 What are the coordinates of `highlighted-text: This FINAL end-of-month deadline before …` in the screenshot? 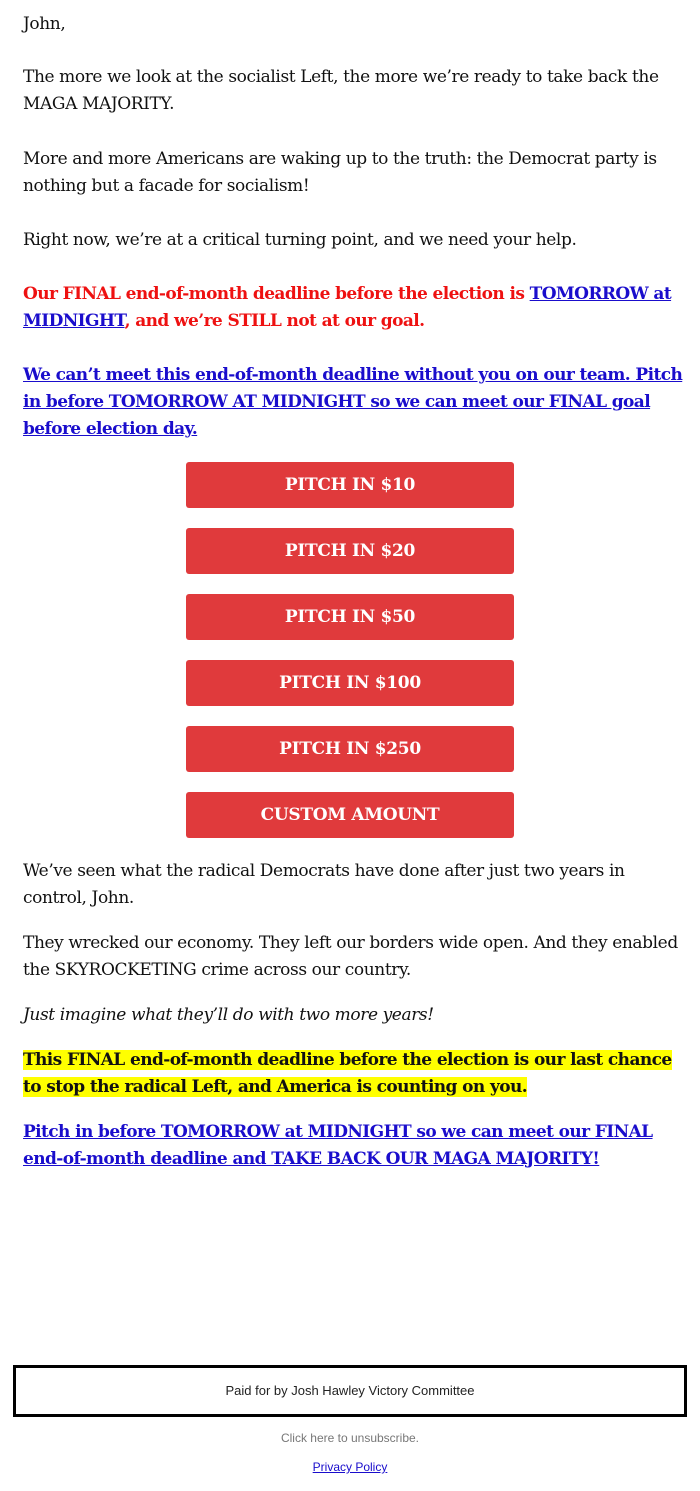 It's located at (347, 1073).